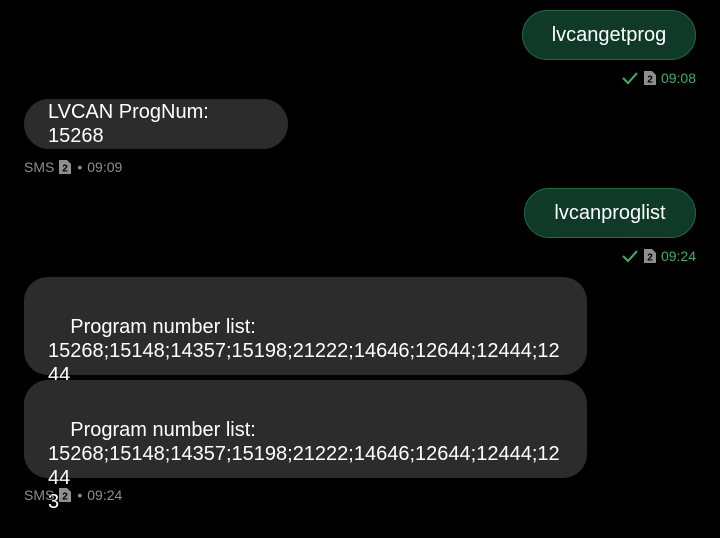 The height and width of the screenshot is (538, 720). What do you see at coordinates (658, 78) in the screenshot?
I see `message-status: 2 09:08` at bounding box center [658, 78].